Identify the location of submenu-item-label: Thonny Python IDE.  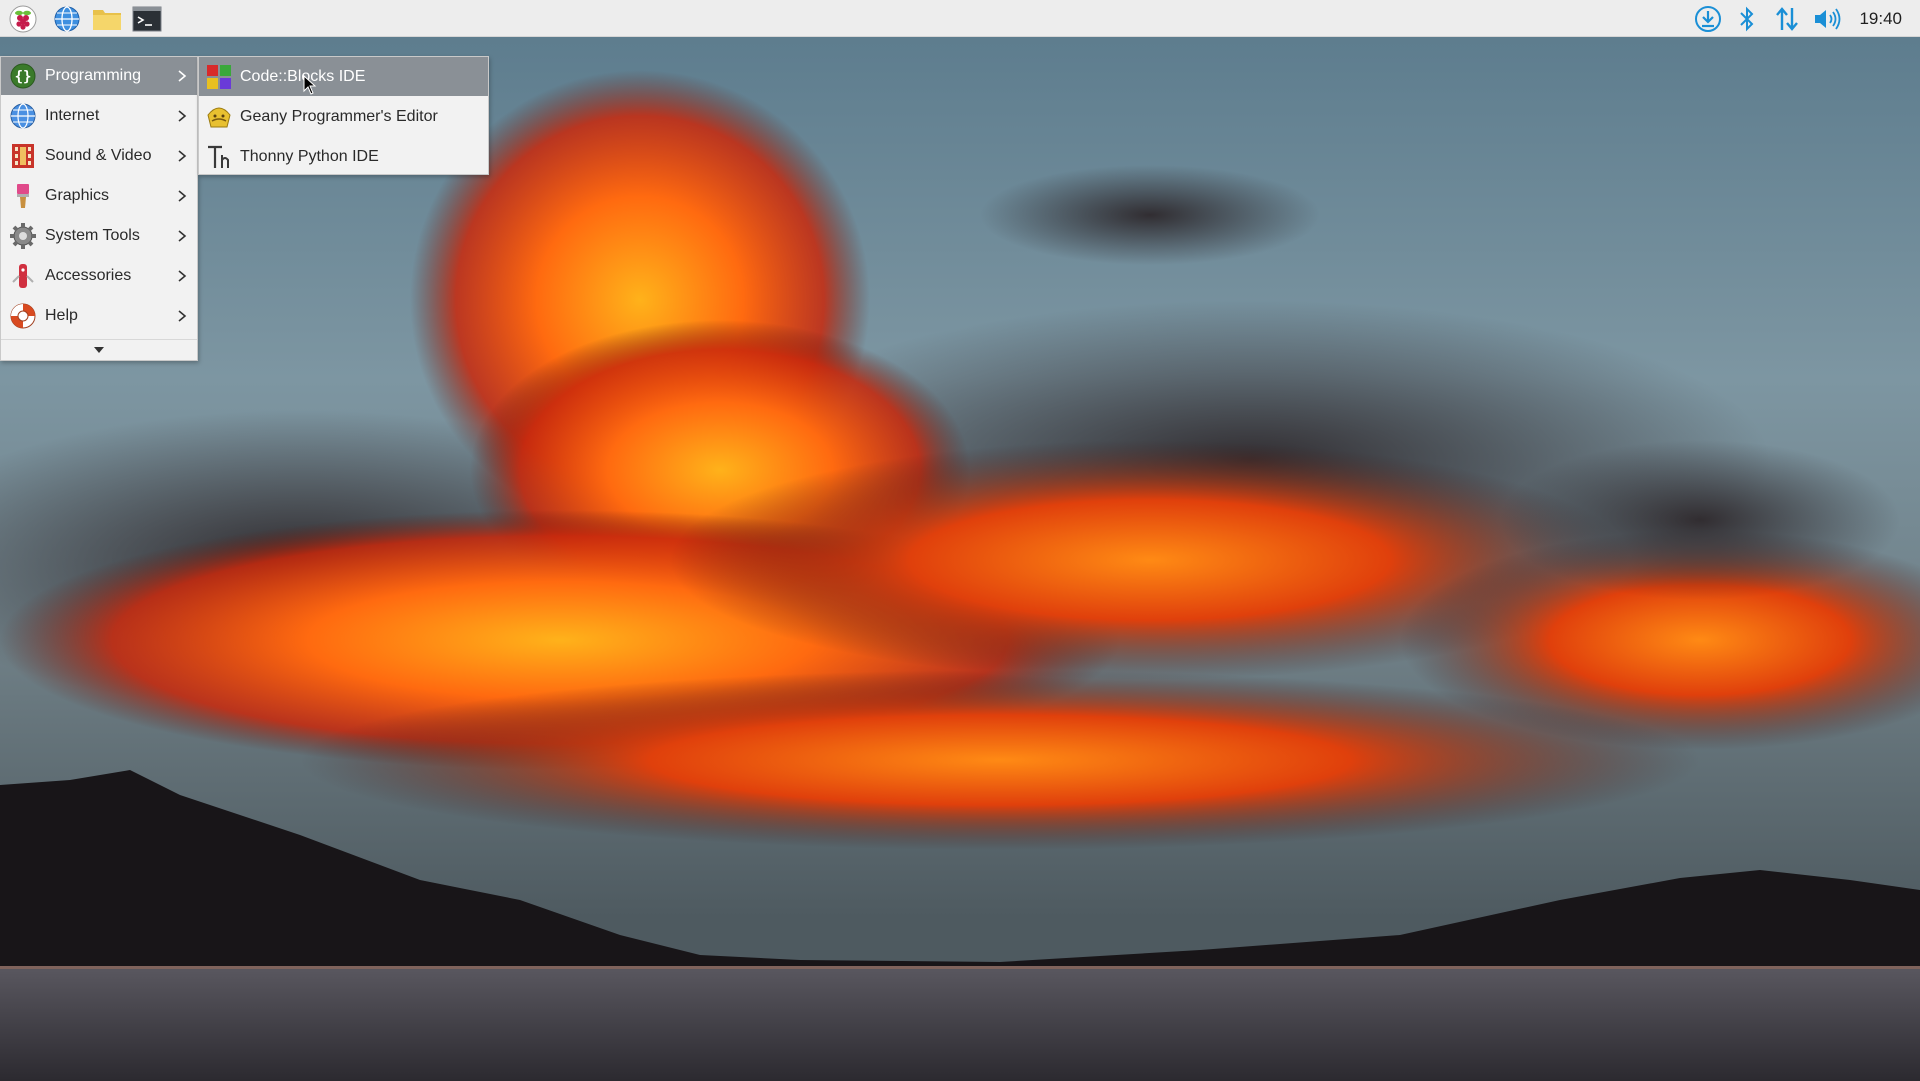
(309, 156).